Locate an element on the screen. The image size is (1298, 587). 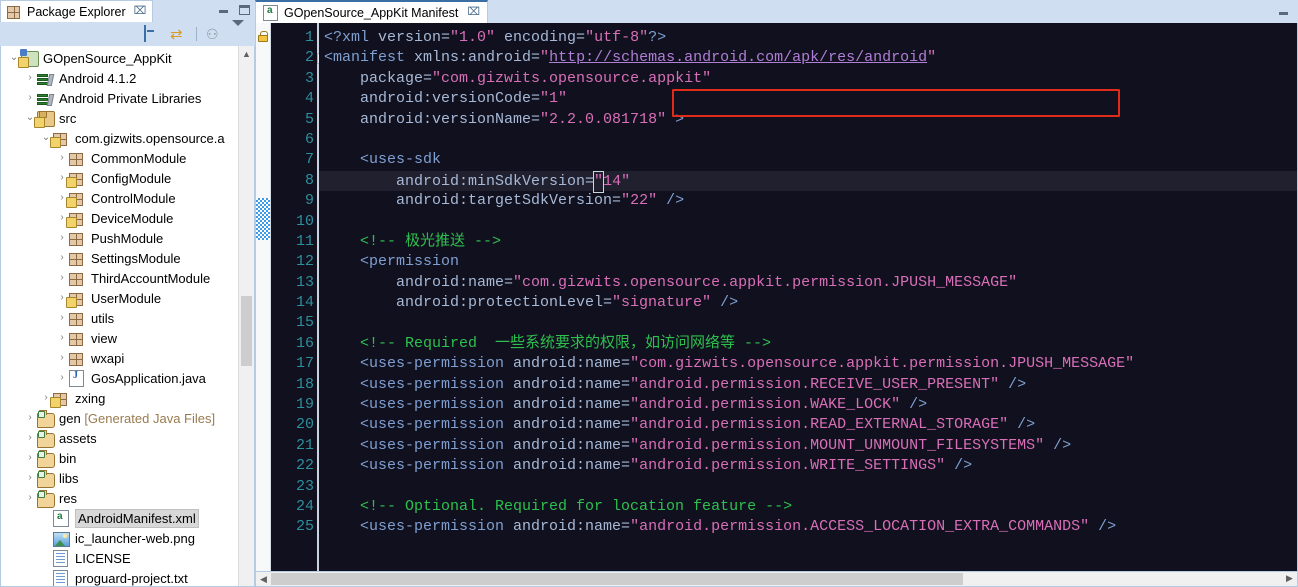
tree-item: › libs is located at coordinates (119, 478).